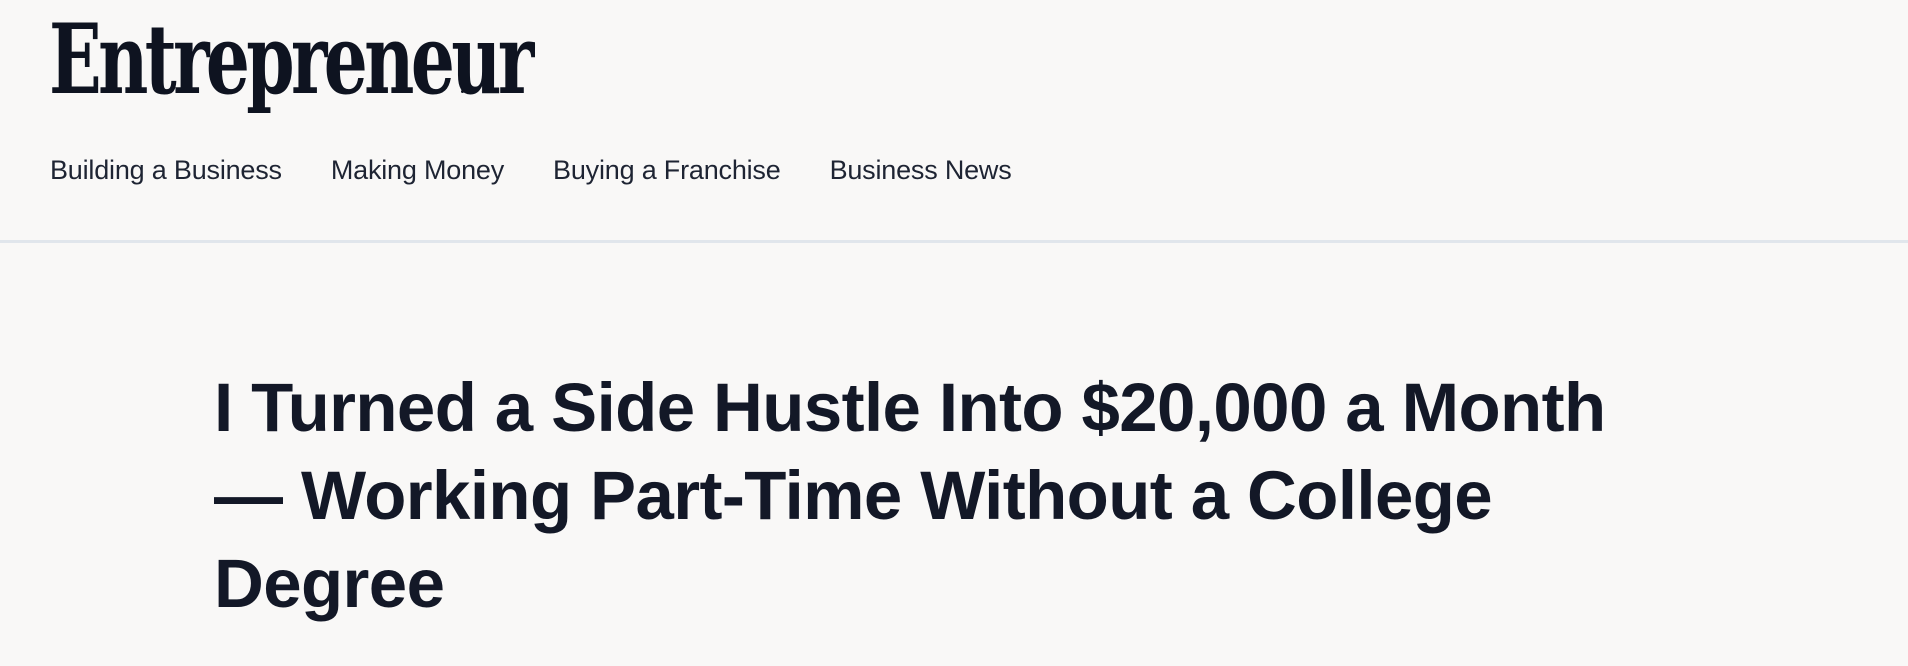 The image size is (1908, 666). Describe the element at coordinates (462, 91) in the screenshot. I see `logo-dot` at that location.